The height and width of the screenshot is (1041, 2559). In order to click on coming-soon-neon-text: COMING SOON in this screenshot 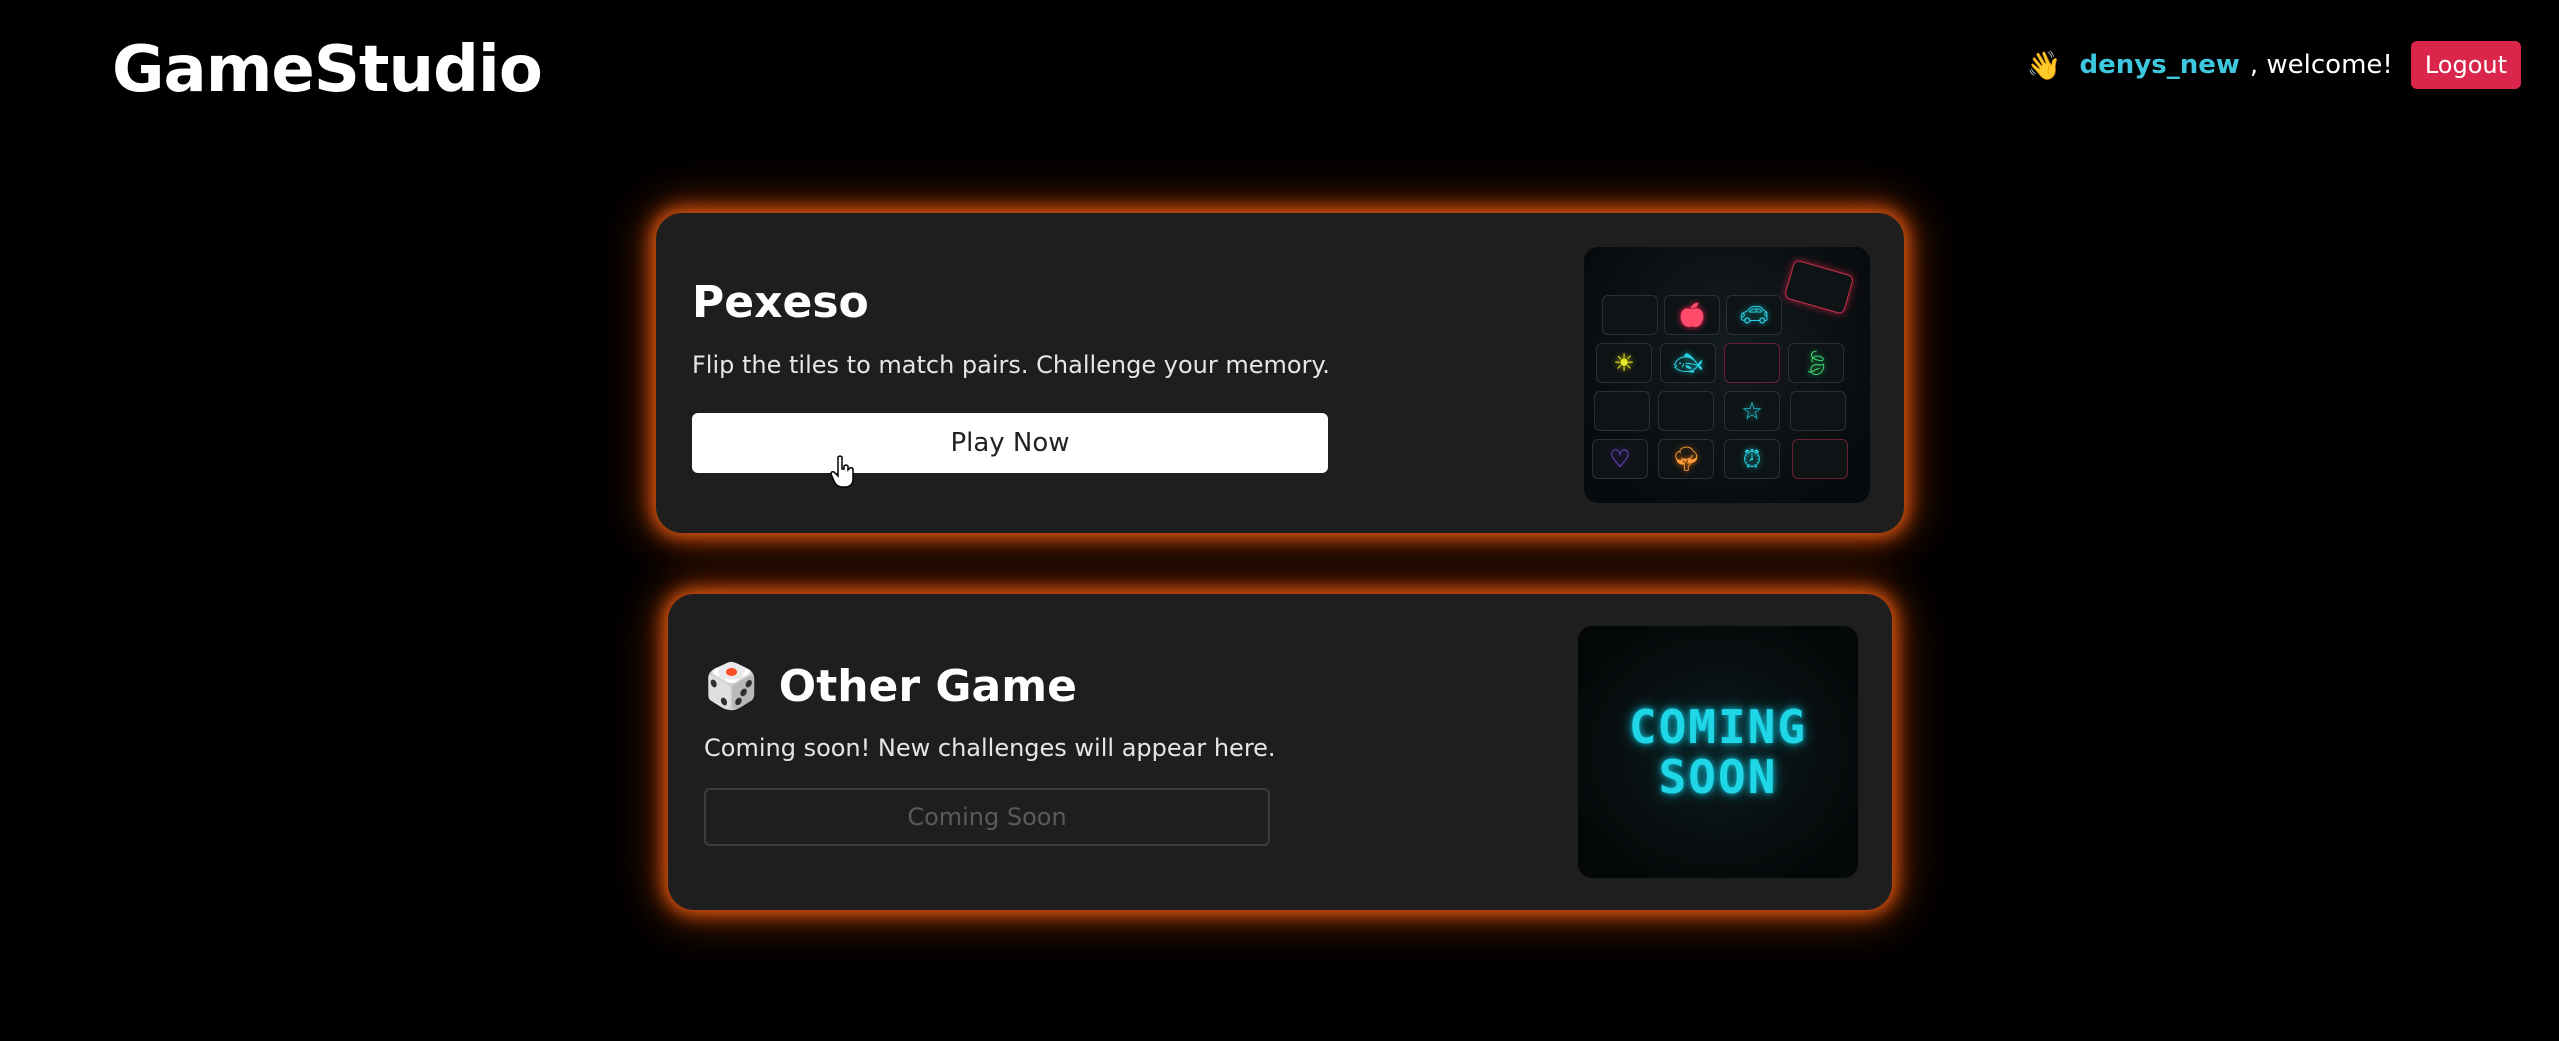, I will do `click(1718, 752)`.